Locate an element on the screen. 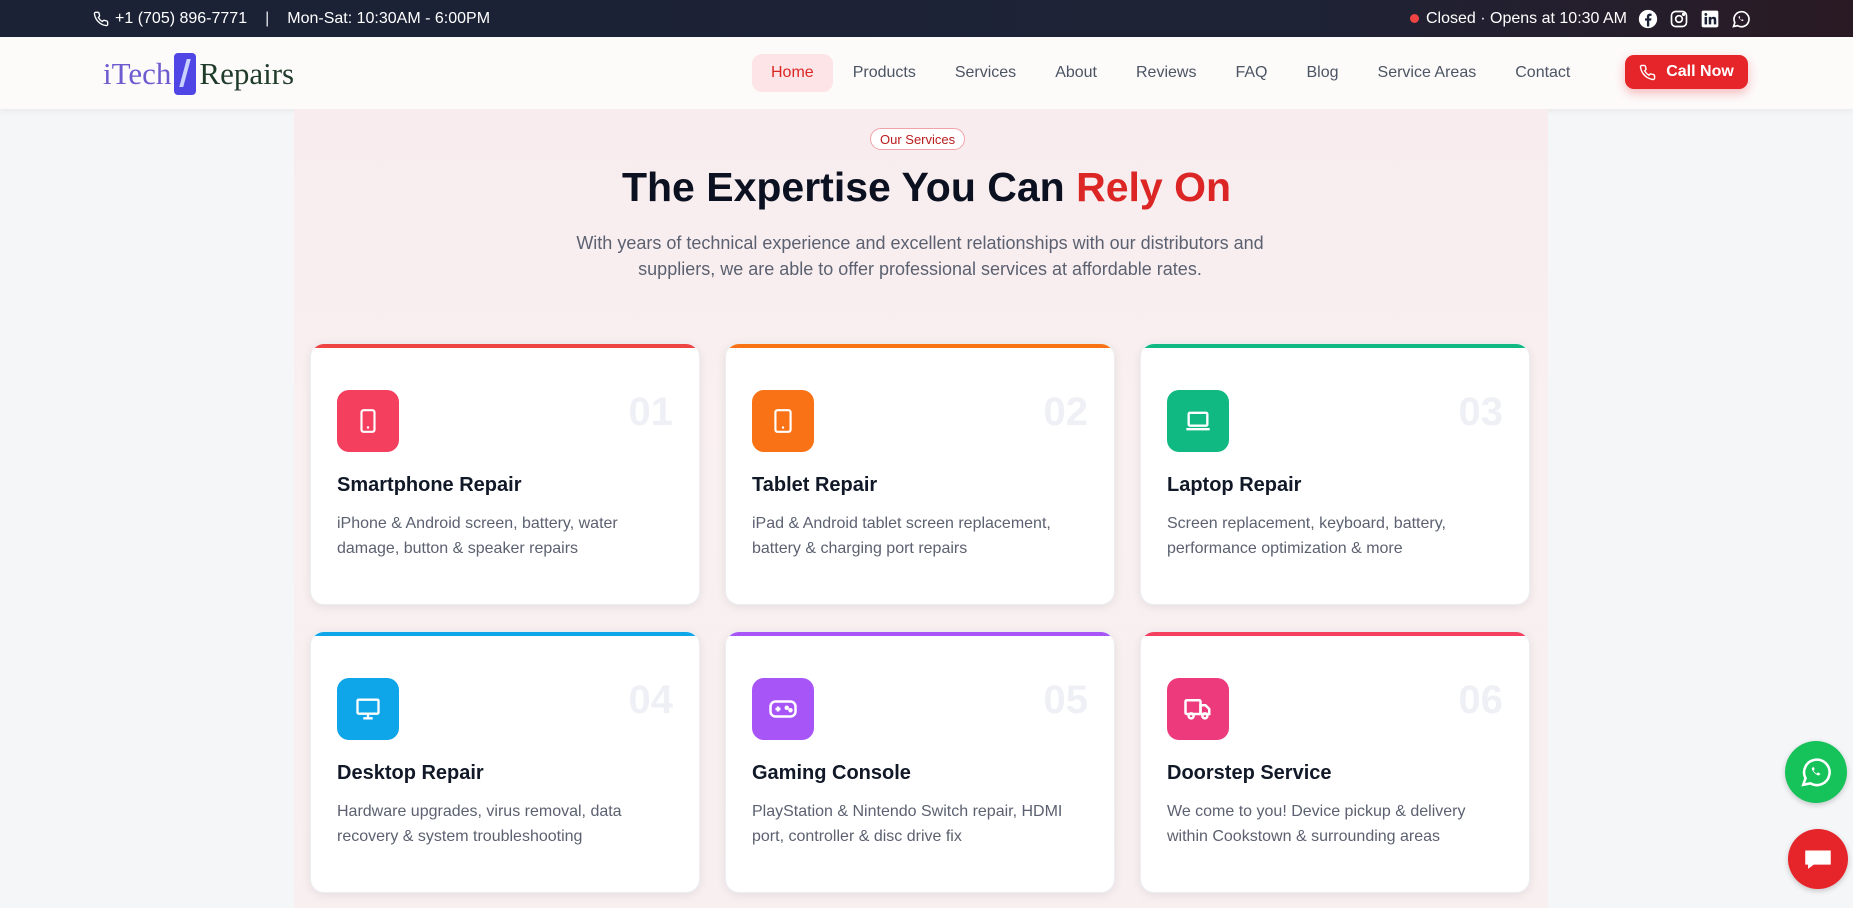 Image resolution: width=1853 pixels, height=908 pixels. nav-item-reviews: Reviews is located at coordinates (1166, 73).